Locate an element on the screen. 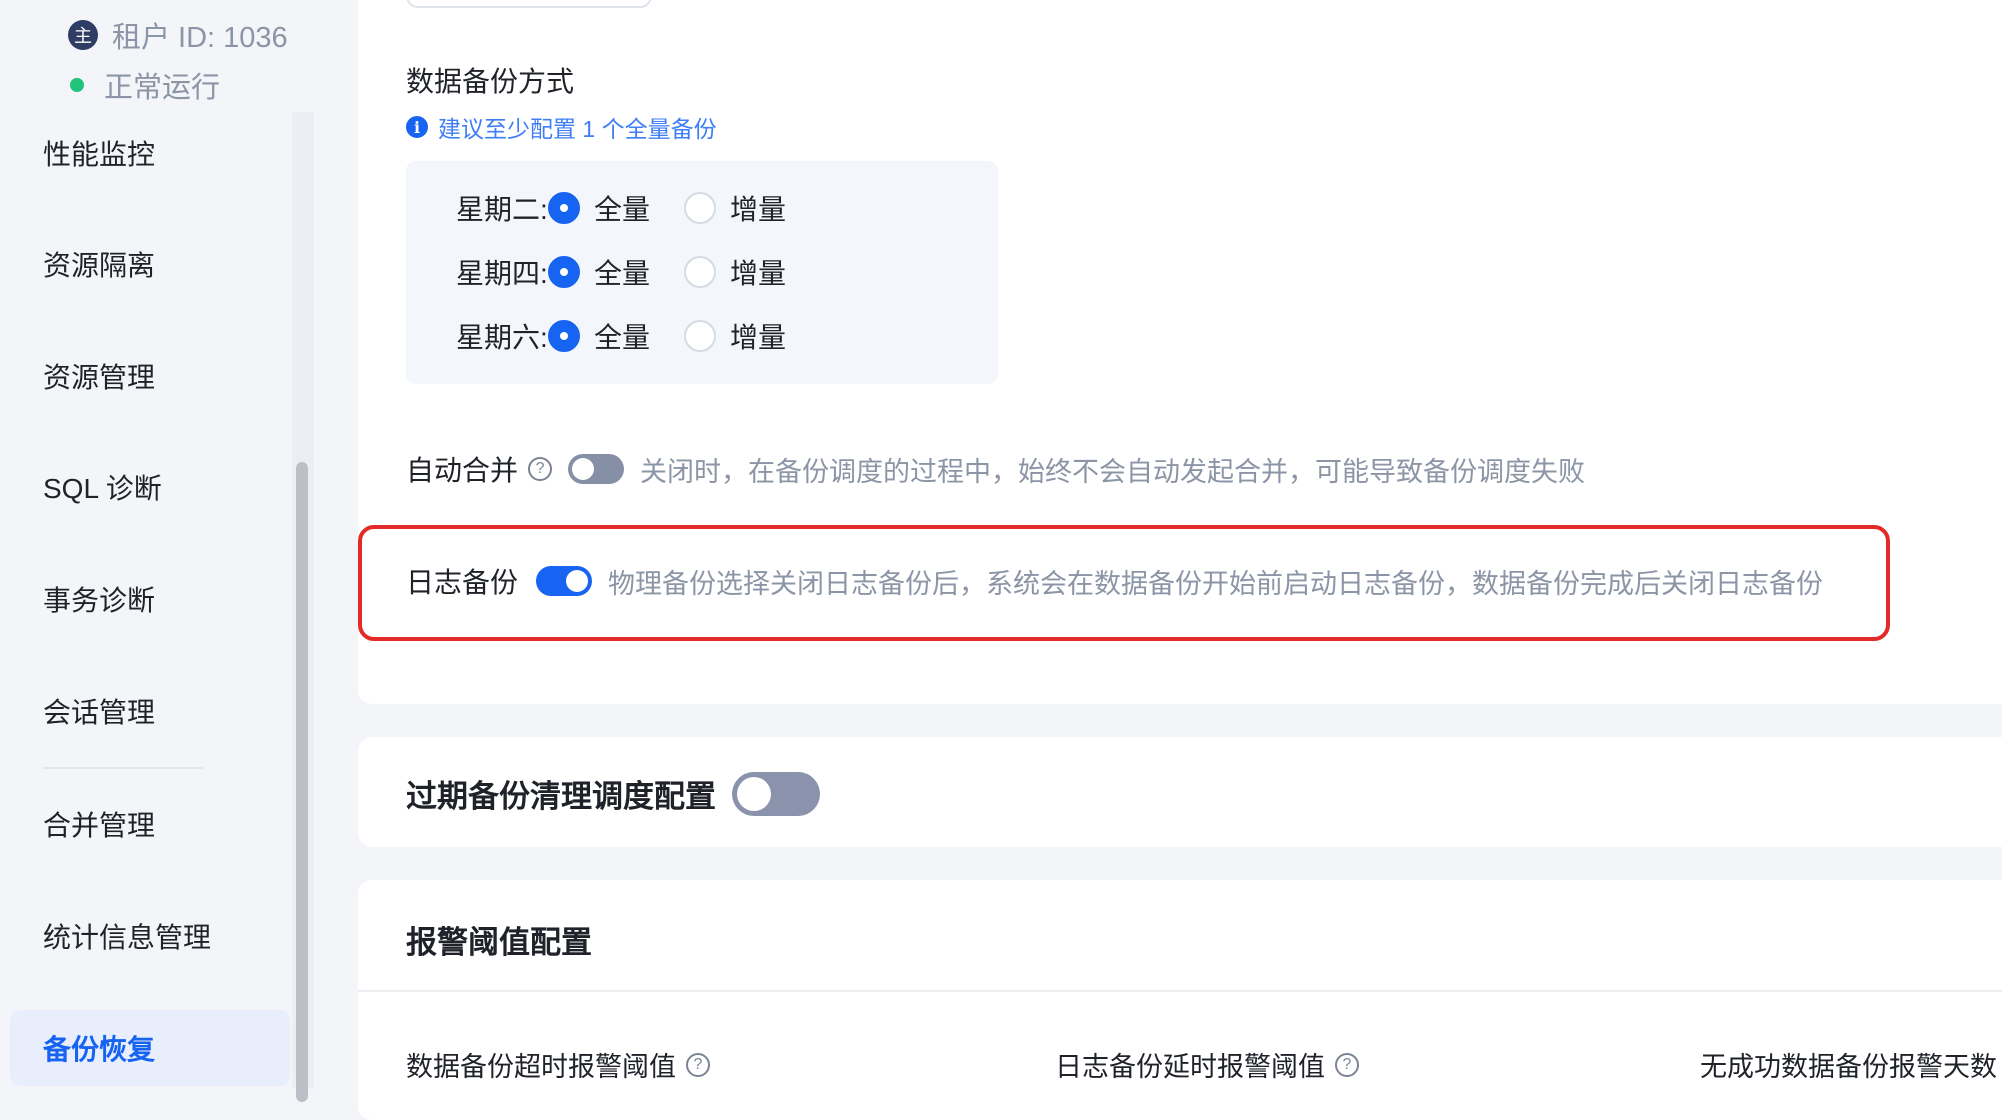 The image size is (2002, 1120). sidebar-item-resource-management: 资源管理 is located at coordinates (150, 376).